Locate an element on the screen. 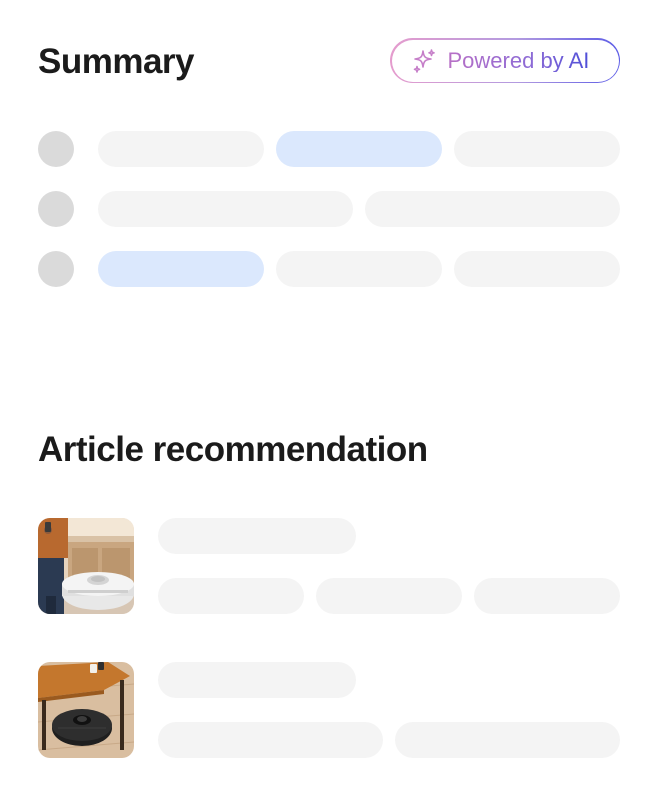 The width and height of the screenshot is (658, 812). powered-by-ai-badge-inner: Powered by AI is located at coordinates (505, 60).